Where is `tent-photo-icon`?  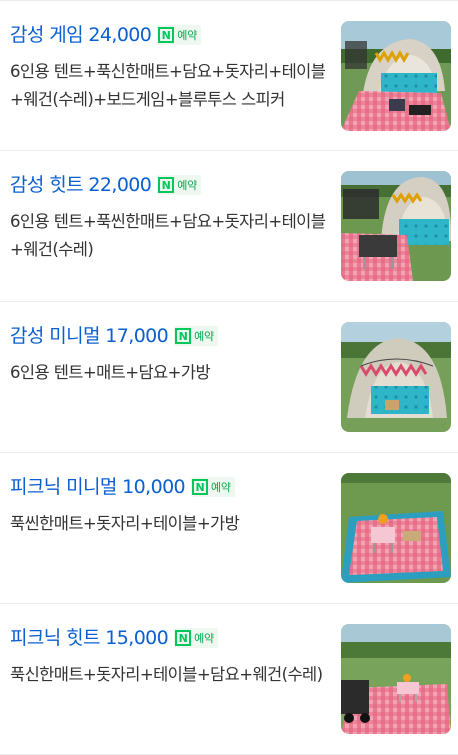 tent-photo-icon is located at coordinates (396, 76).